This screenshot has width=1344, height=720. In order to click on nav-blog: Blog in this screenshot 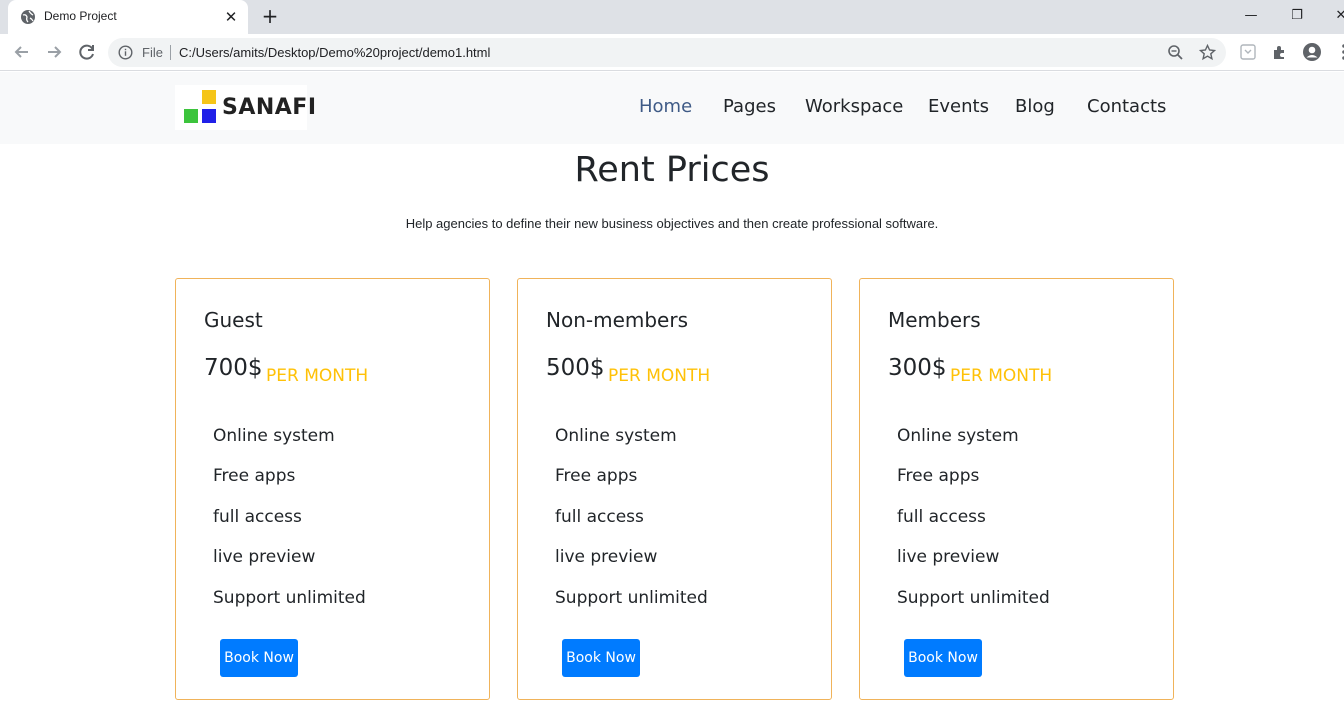, I will do `click(1035, 106)`.